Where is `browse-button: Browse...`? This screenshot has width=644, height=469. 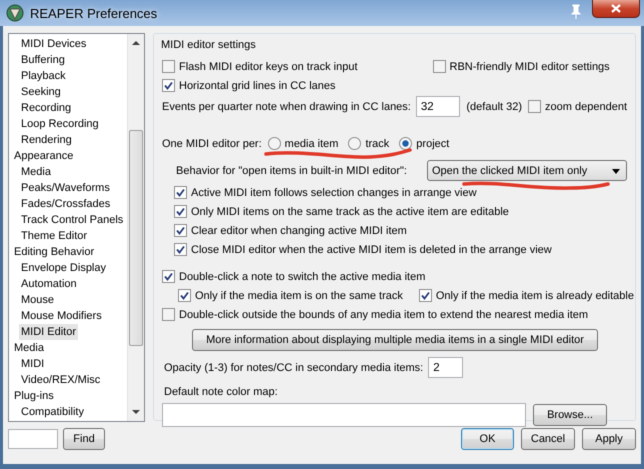
browse-button: Browse... is located at coordinates (570, 415).